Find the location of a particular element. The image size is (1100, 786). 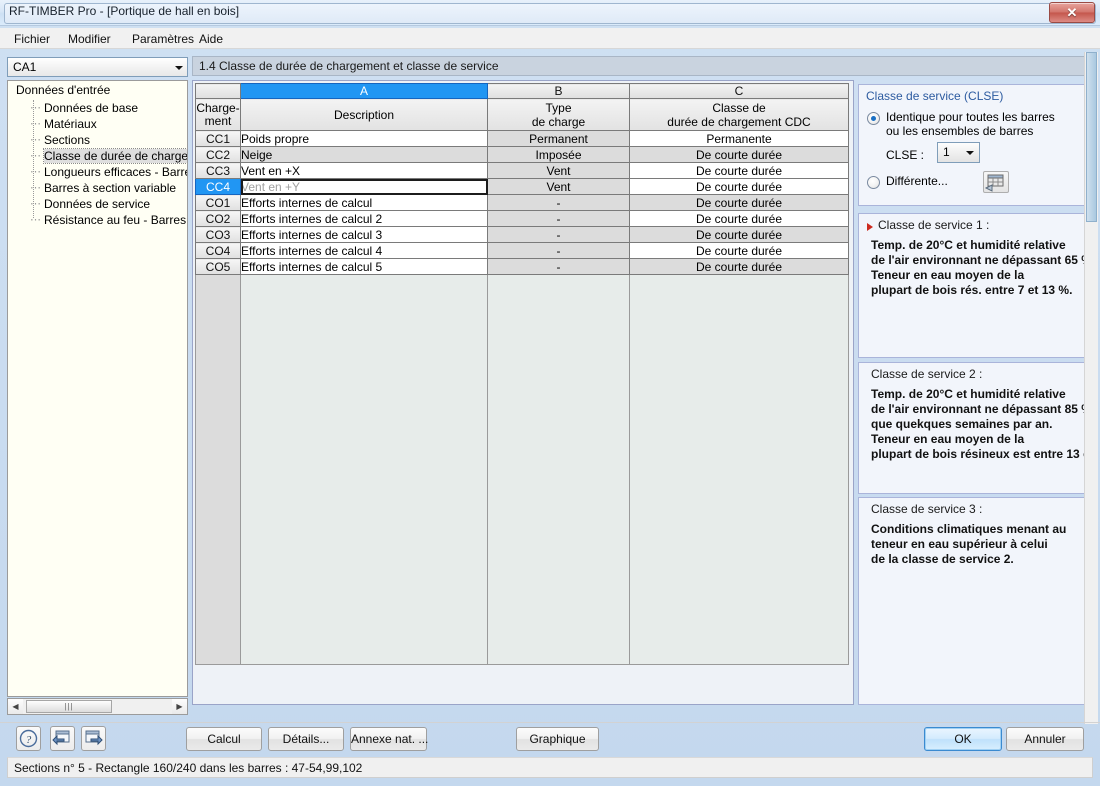

row-header: CO1 is located at coordinates (218, 202).